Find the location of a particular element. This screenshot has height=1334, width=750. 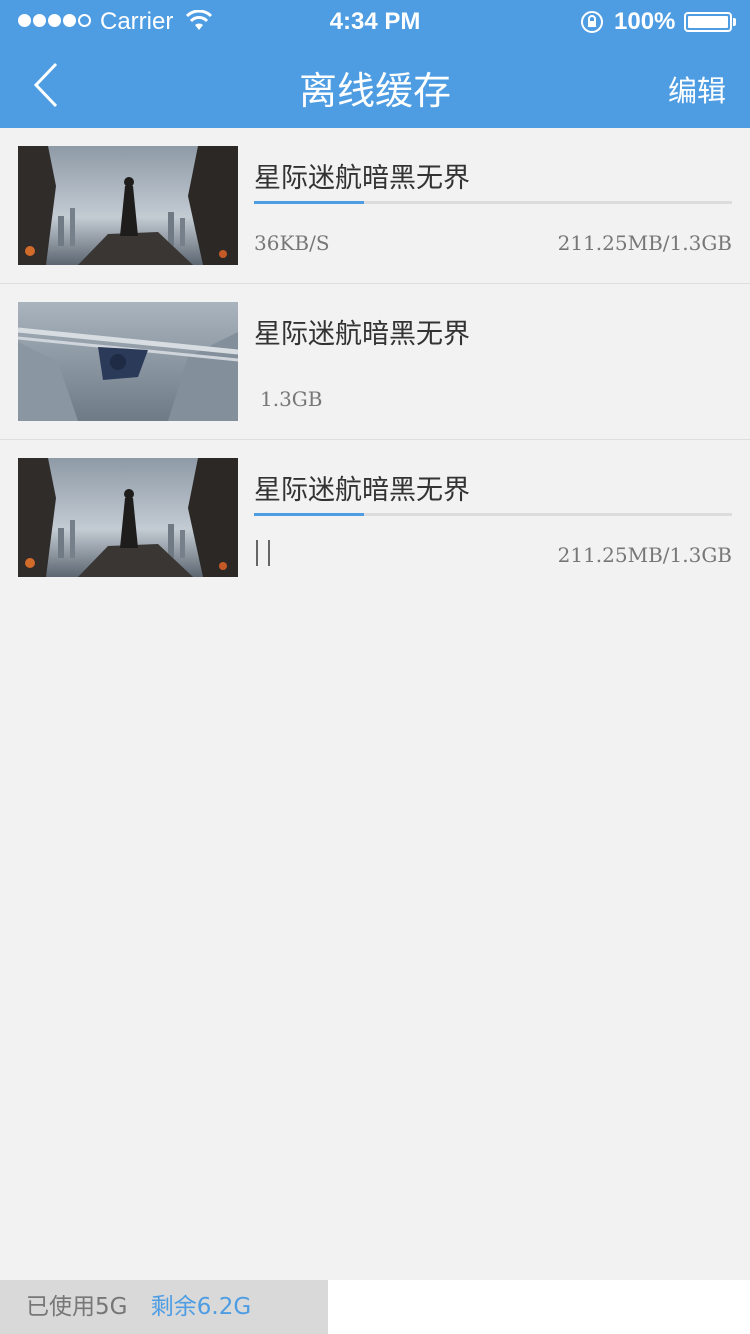

battery-percentage: 100% is located at coordinates (645, 21).